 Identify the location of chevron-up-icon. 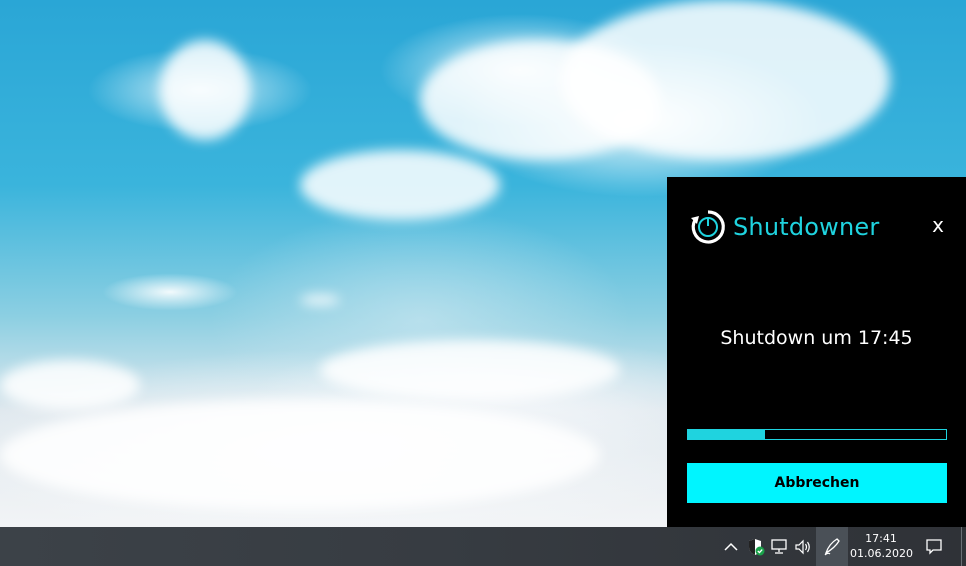
(731, 546).